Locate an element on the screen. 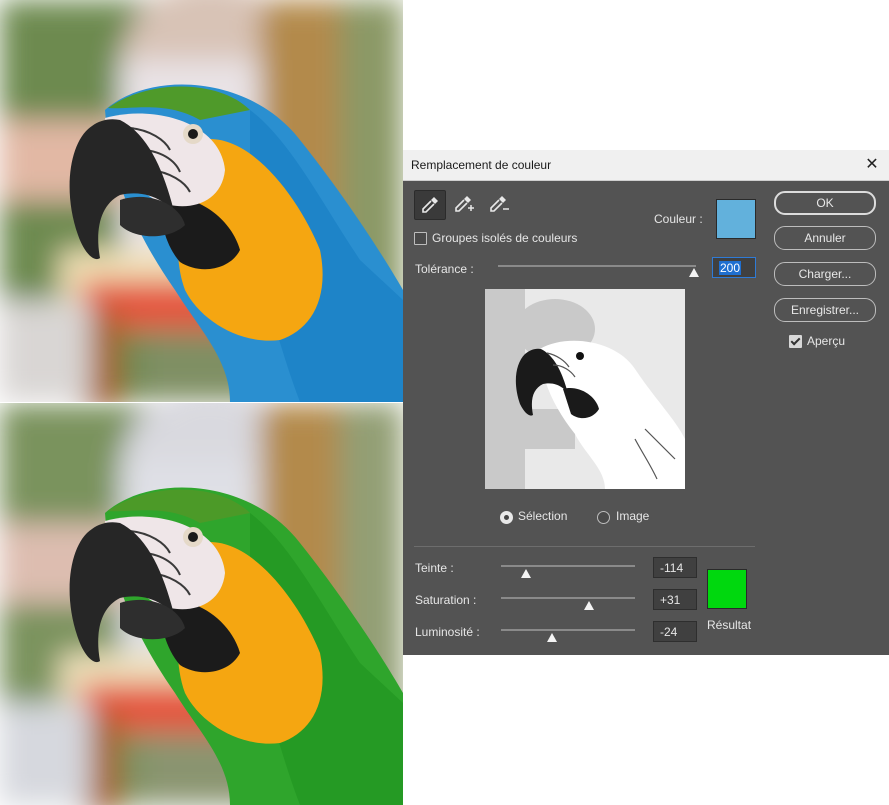  preview-label: Aperçu is located at coordinates (826, 341).